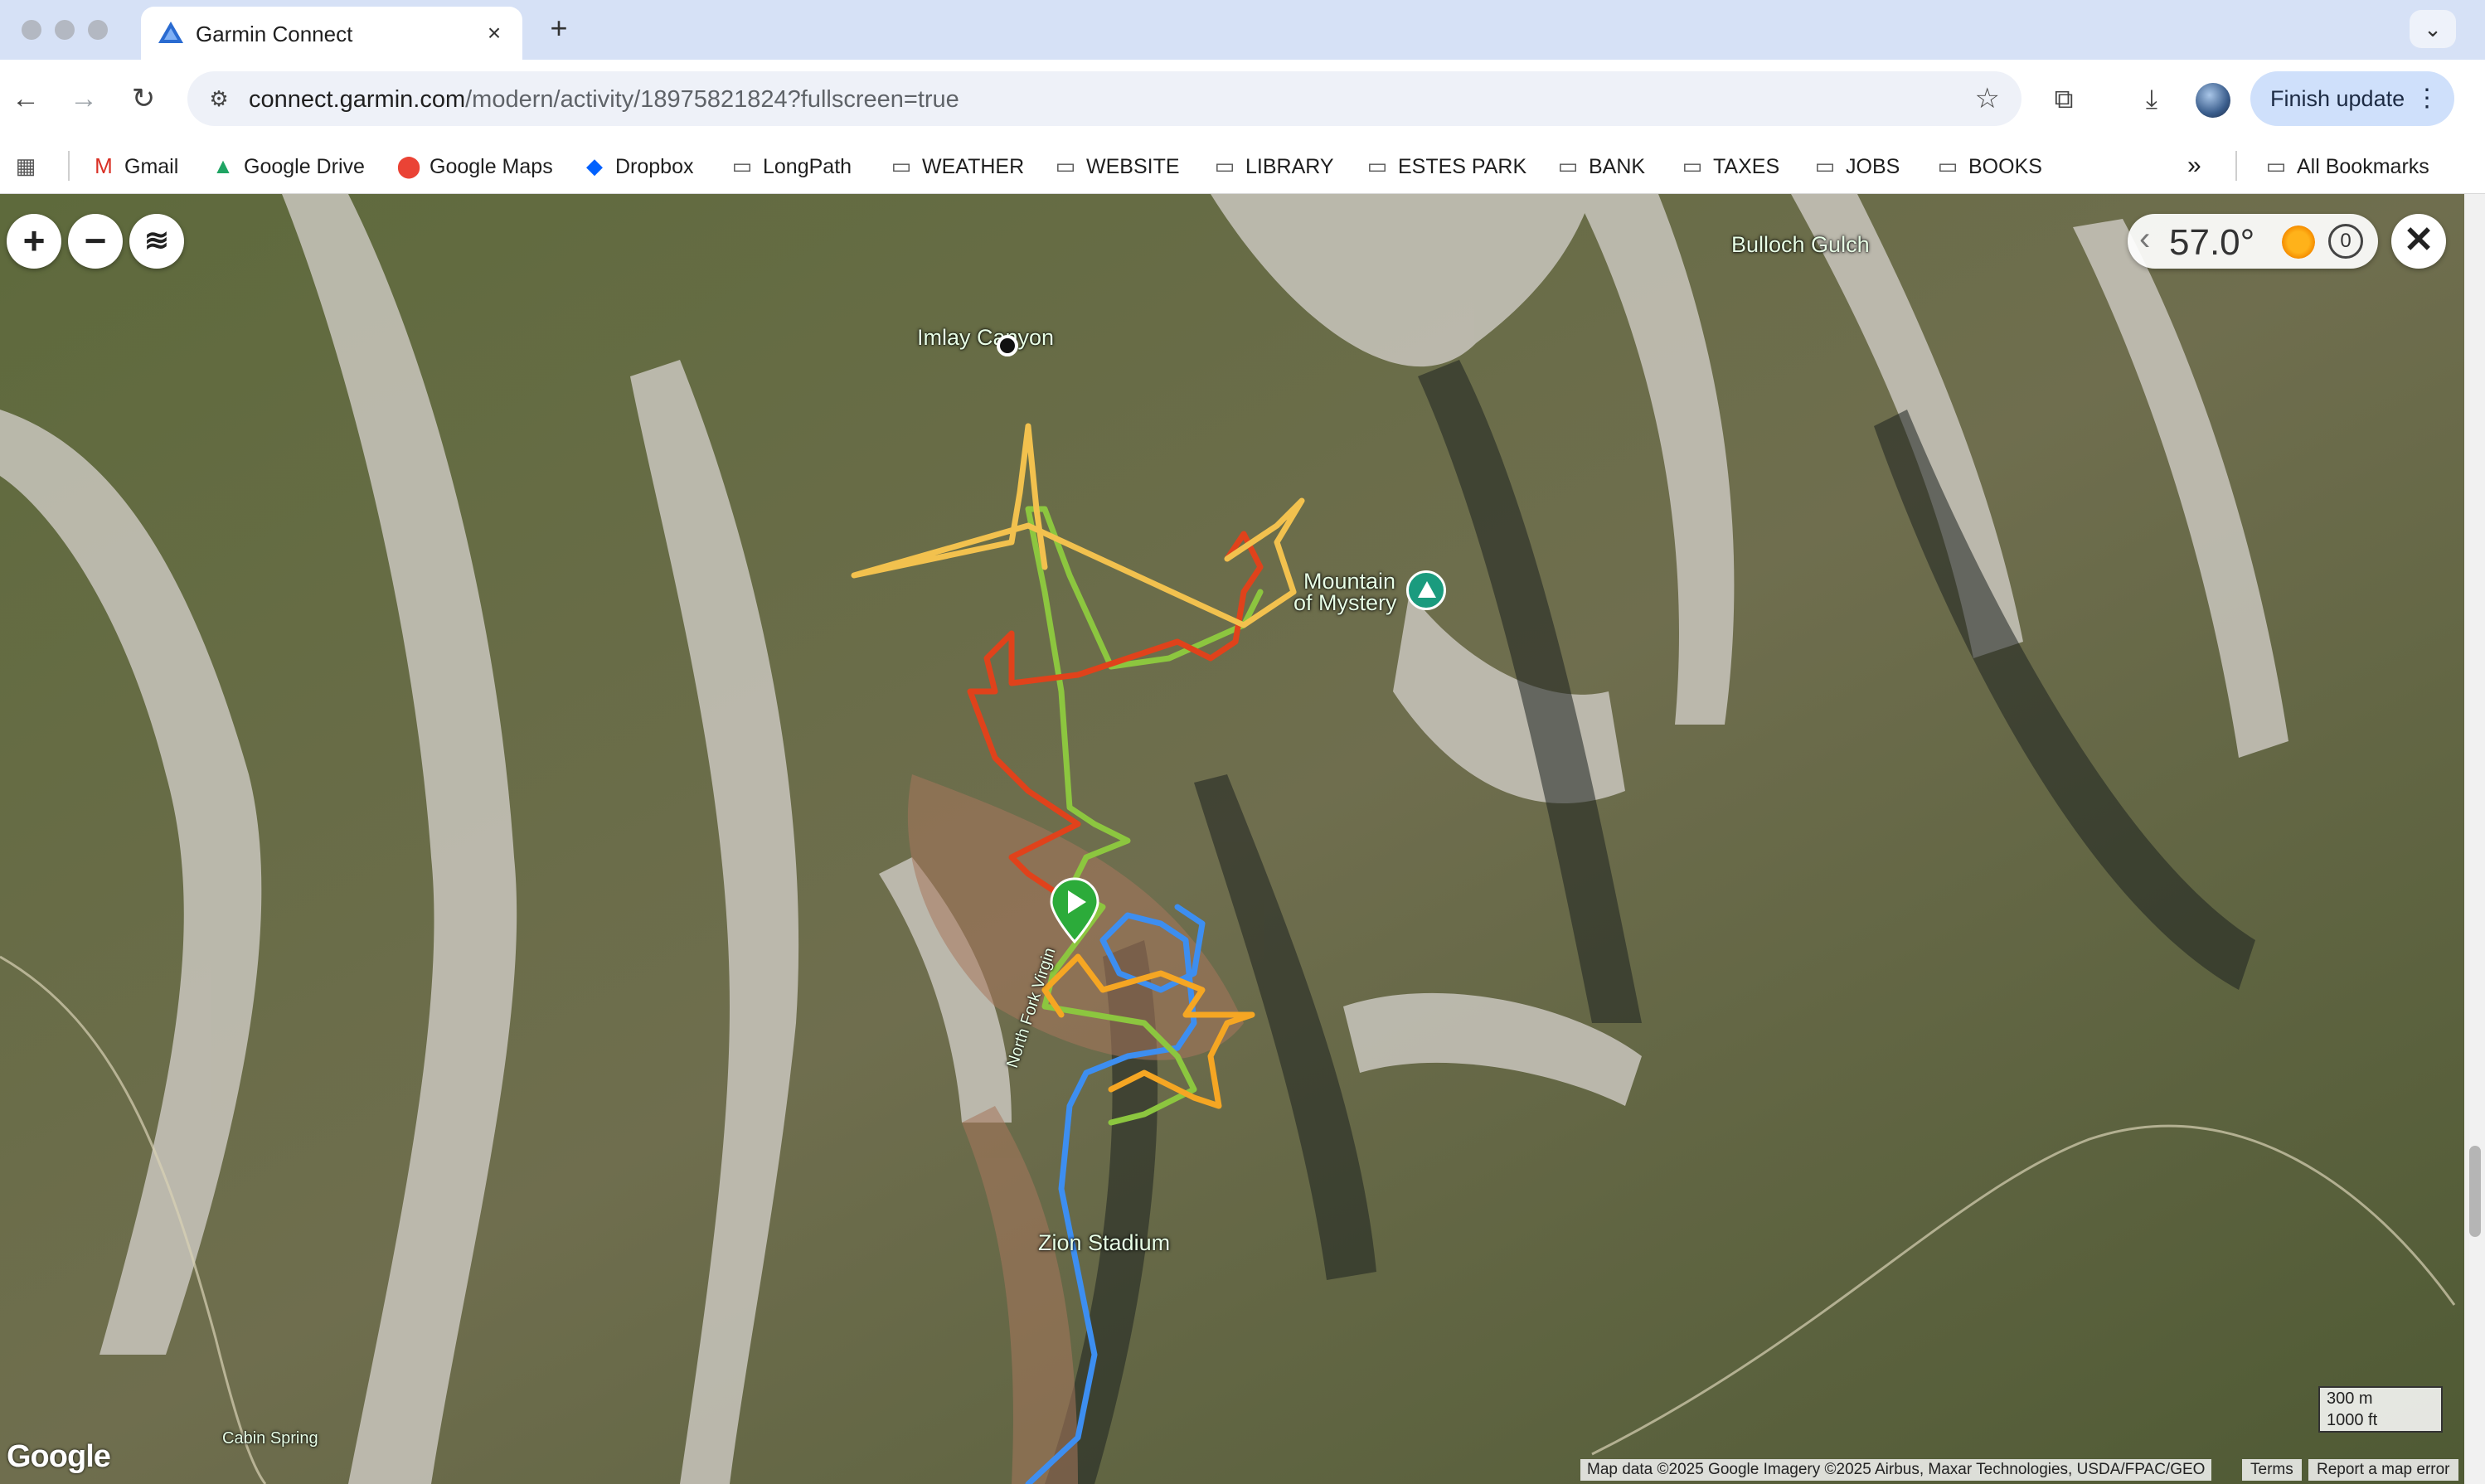 The height and width of the screenshot is (1484, 2485). What do you see at coordinates (807, 167) in the screenshot?
I see `bookmark-label: LongPath` at bounding box center [807, 167].